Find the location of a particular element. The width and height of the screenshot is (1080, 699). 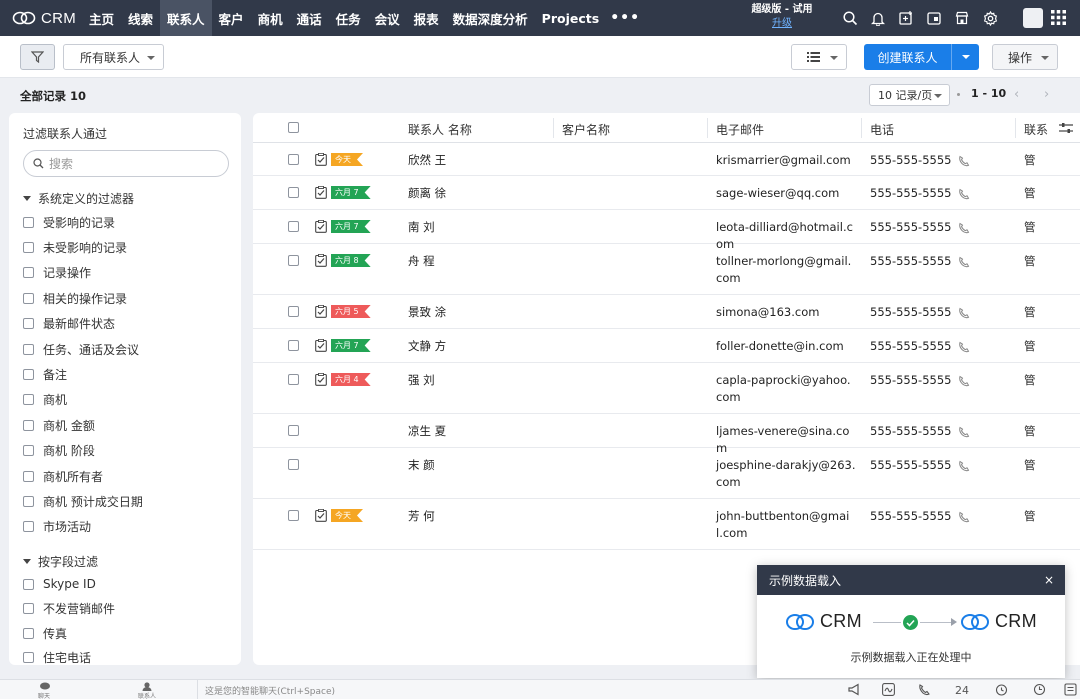

smart-chat-input: 这是您的智能聊天(Ctrl+Space) is located at coordinates (270, 690).